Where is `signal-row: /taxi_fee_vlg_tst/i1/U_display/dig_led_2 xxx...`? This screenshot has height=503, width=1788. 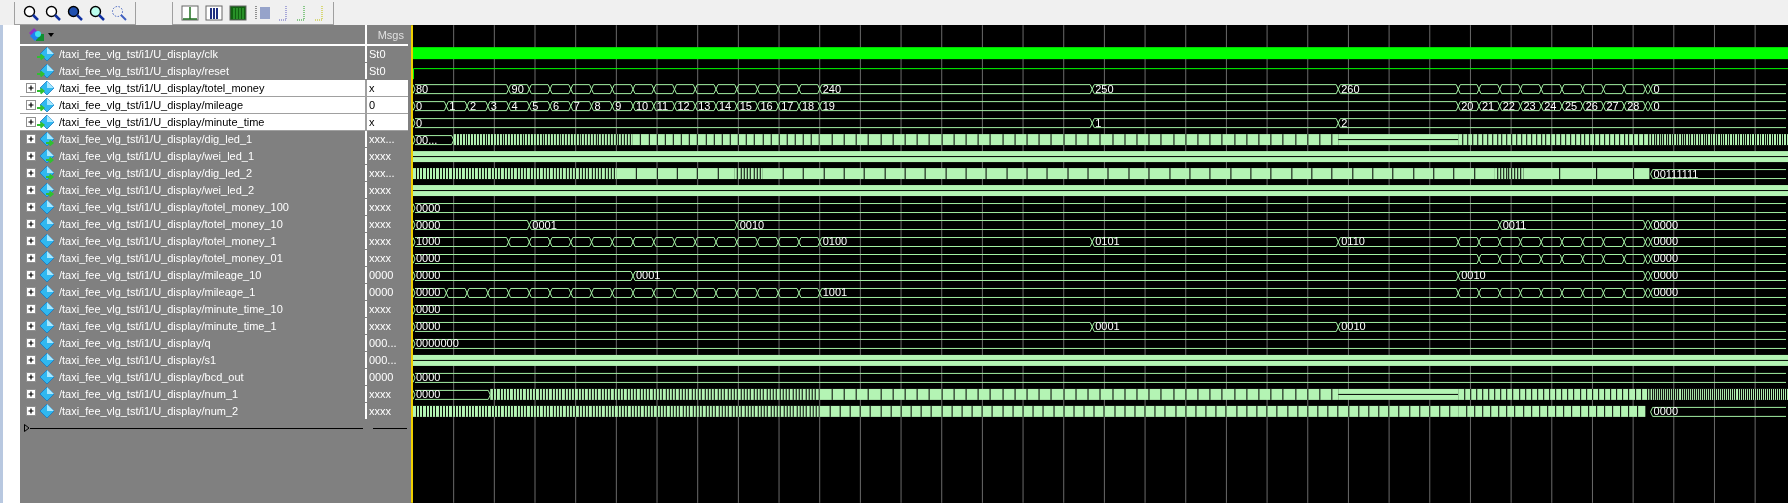 signal-row: /taxi_fee_vlg_tst/i1/U_display/dig_led_2 xxx... is located at coordinates (214, 173).